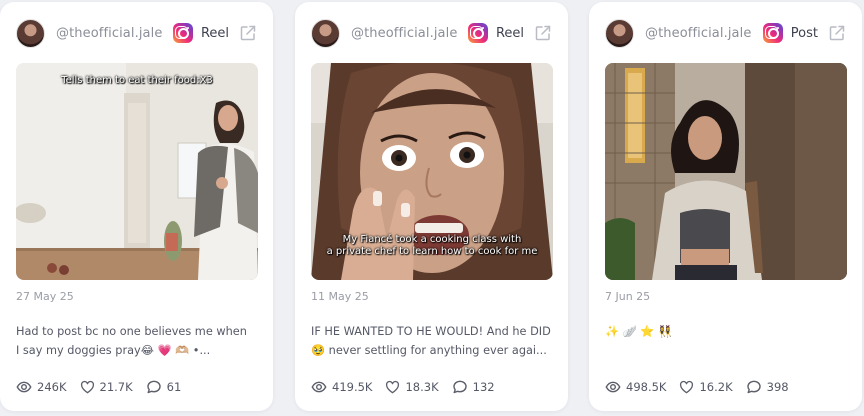 Image resolution: width=864 pixels, height=416 pixels. I want to click on post-date: 7 Jun 25, so click(628, 296).